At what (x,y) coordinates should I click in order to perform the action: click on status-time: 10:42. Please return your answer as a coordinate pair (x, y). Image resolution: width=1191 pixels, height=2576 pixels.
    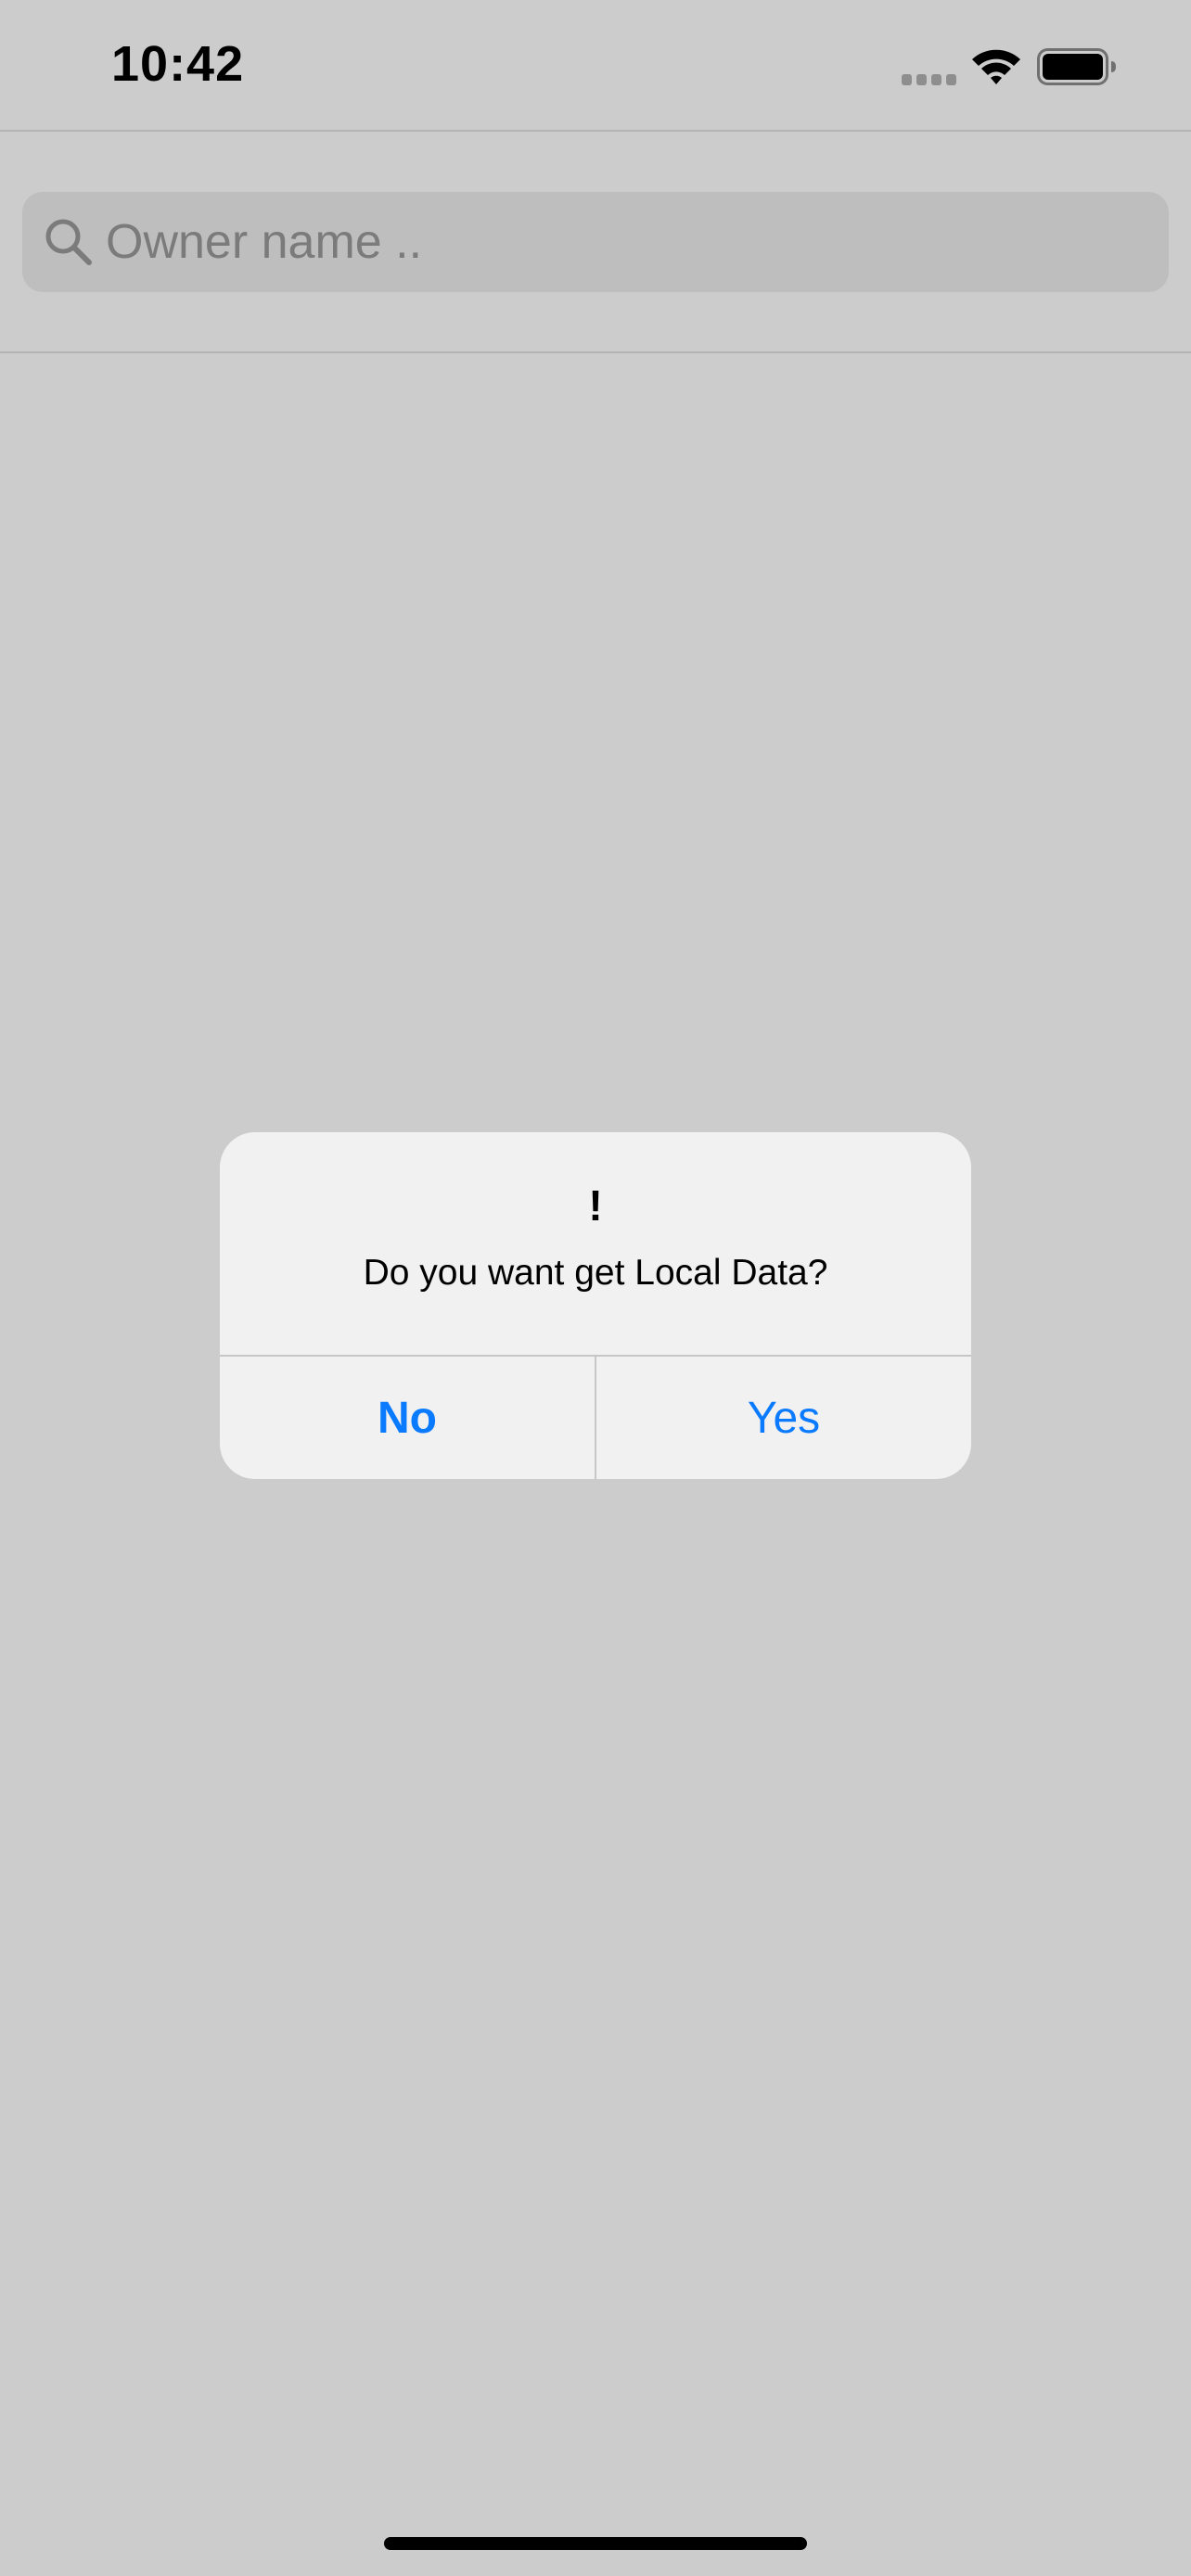
    Looking at the image, I should click on (178, 64).